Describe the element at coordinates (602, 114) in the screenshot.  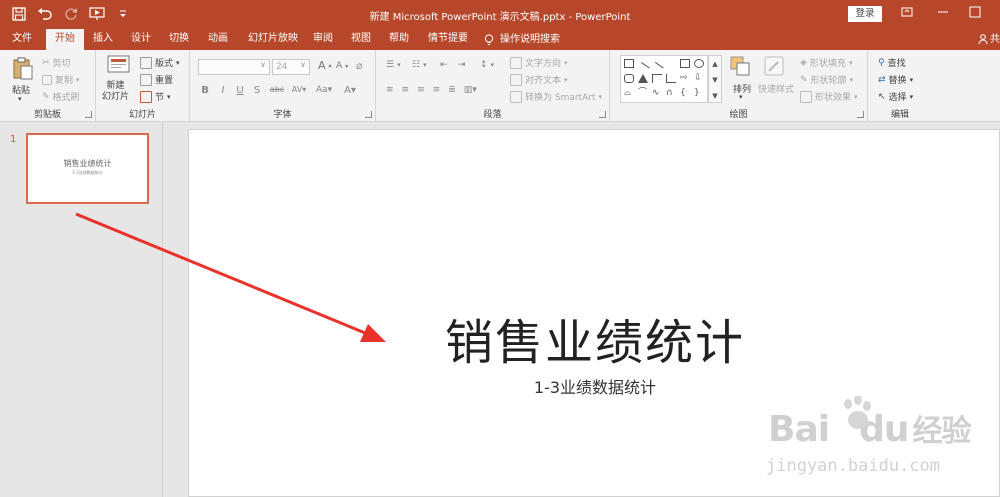
I see `paragraph-launcher-icon` at that location.